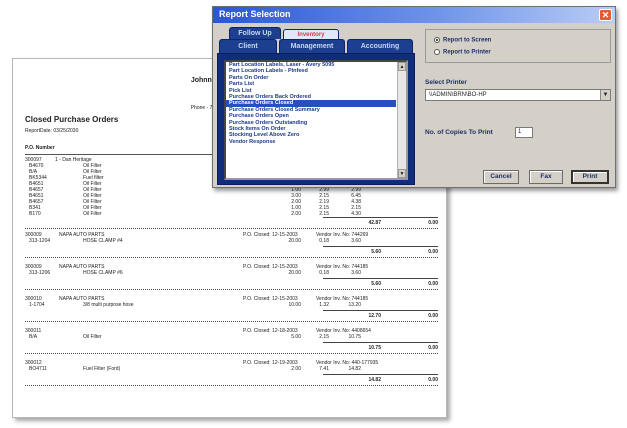 This screenshot has height=428, width=627. What do you see at coordinates (374, 380) in the screenshot?
I see `po-total: 14.82` at bounding box center [374, 380].